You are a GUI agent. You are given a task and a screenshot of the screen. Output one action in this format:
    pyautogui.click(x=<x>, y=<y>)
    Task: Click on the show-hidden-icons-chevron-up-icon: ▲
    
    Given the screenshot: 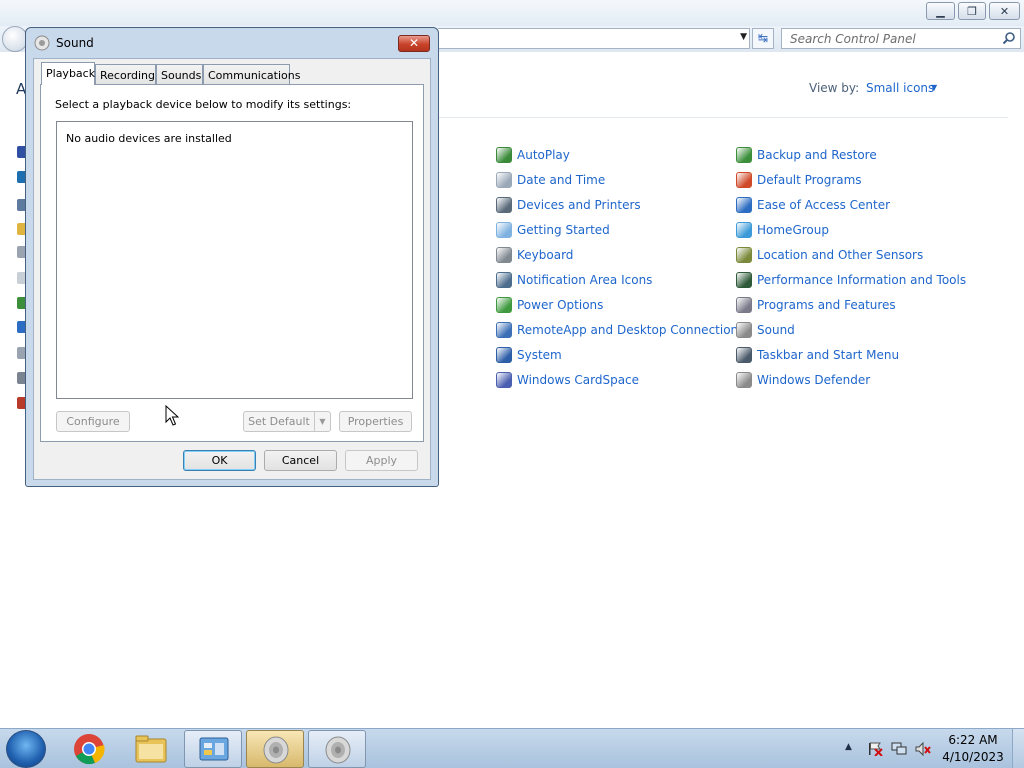 What is the action you would take?
    pyautogui.click(x=848, y=747)
    